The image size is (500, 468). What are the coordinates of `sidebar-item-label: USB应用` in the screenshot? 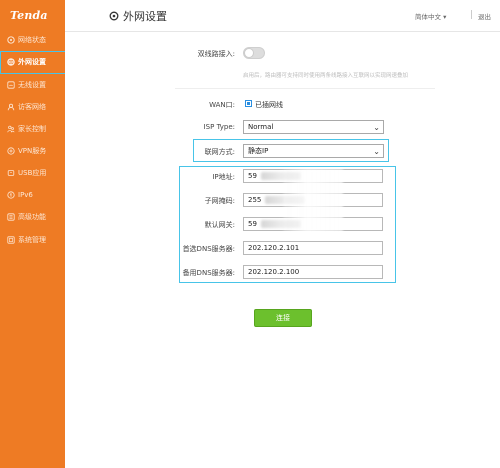 It's located at (32, 173).